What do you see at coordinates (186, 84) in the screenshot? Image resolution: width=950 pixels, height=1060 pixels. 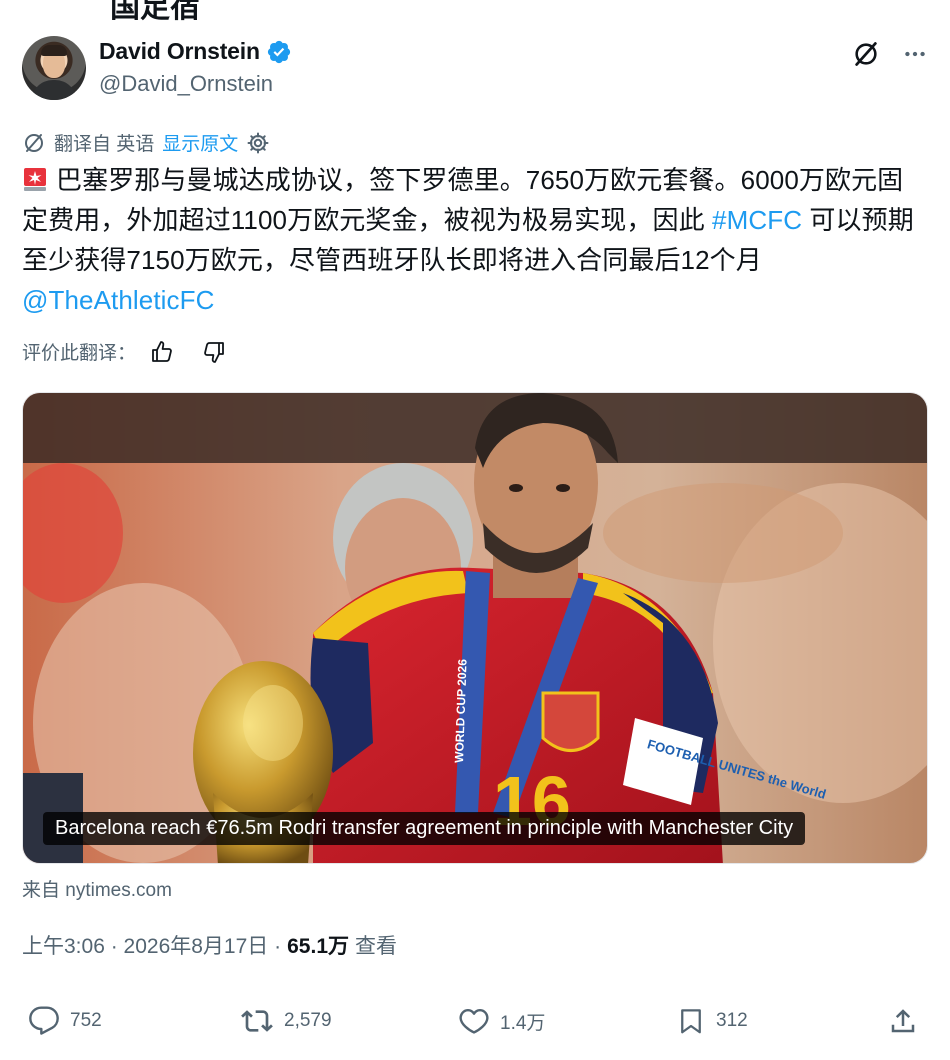 I see `author-handle: @David_Ornstein` at bounding box center [186, 84].